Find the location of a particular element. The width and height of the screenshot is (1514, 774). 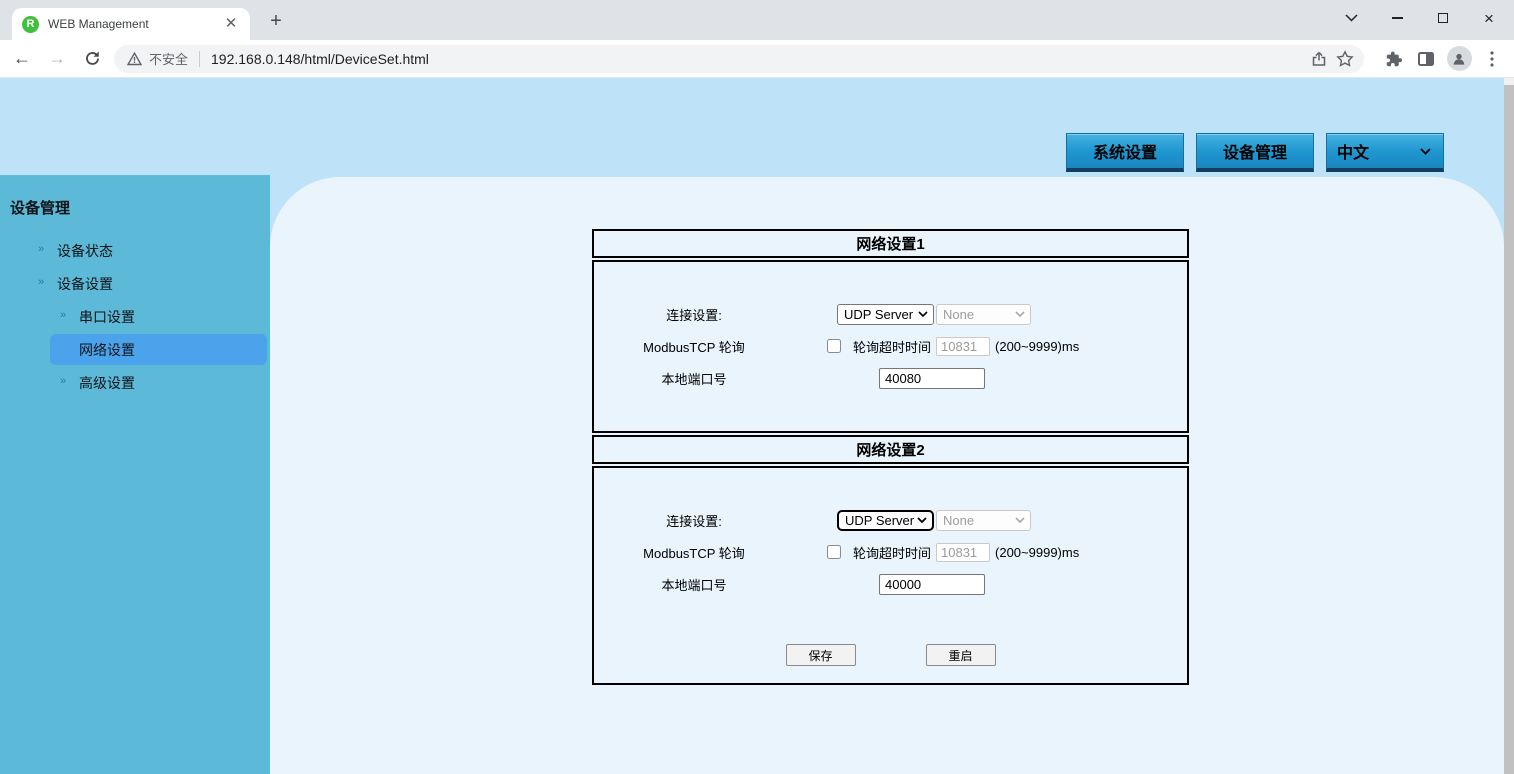

forward-icon: → is located at coordinates (57, 59).